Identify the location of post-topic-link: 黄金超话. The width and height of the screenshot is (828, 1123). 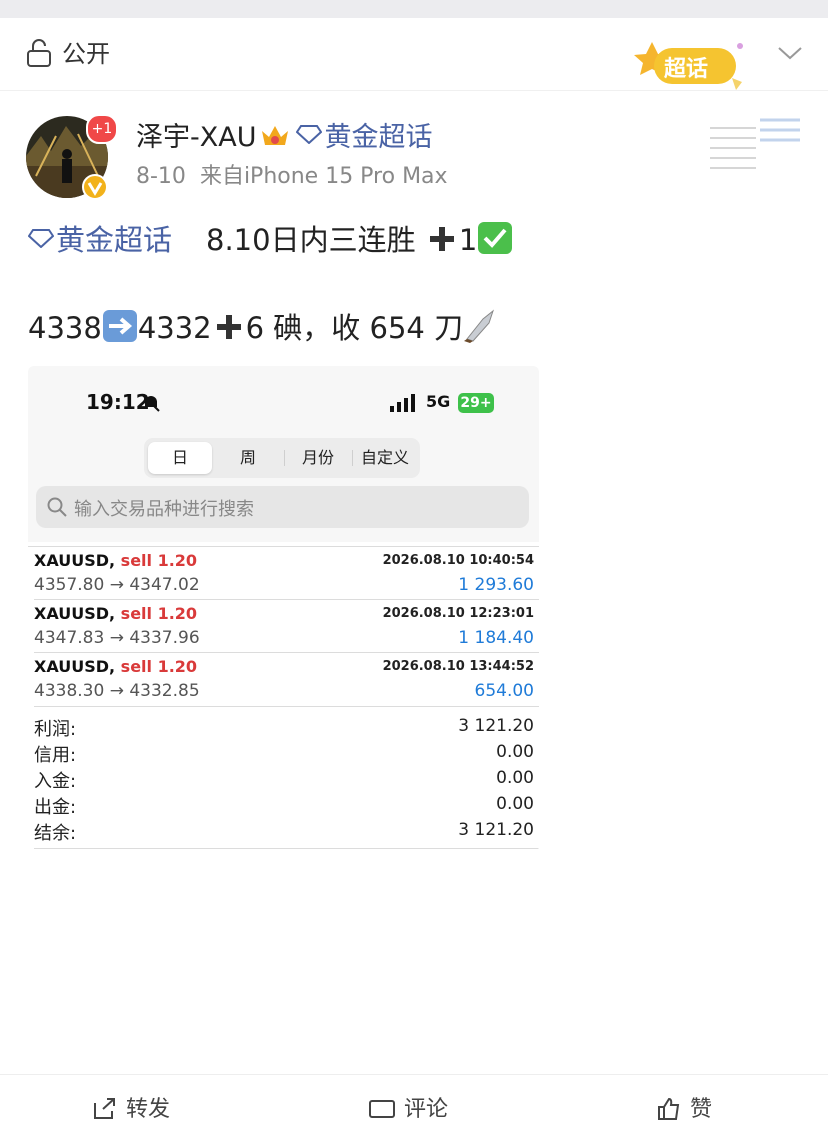
(100, 240).